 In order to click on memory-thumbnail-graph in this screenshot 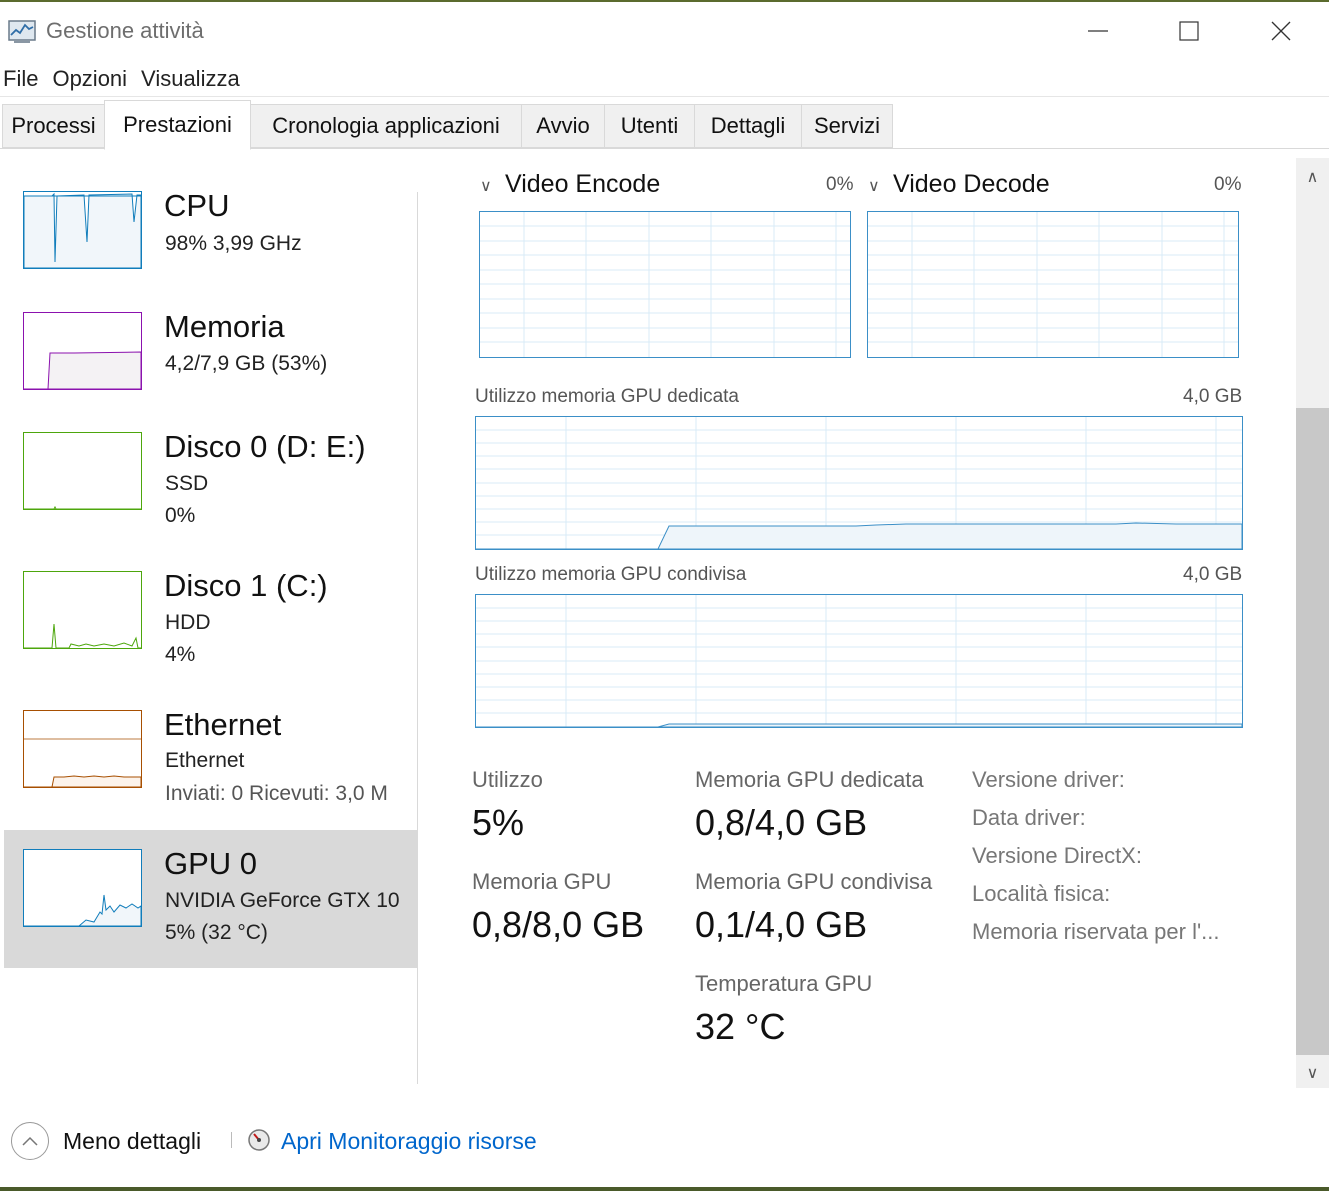, I will do `click(82, 351)`.